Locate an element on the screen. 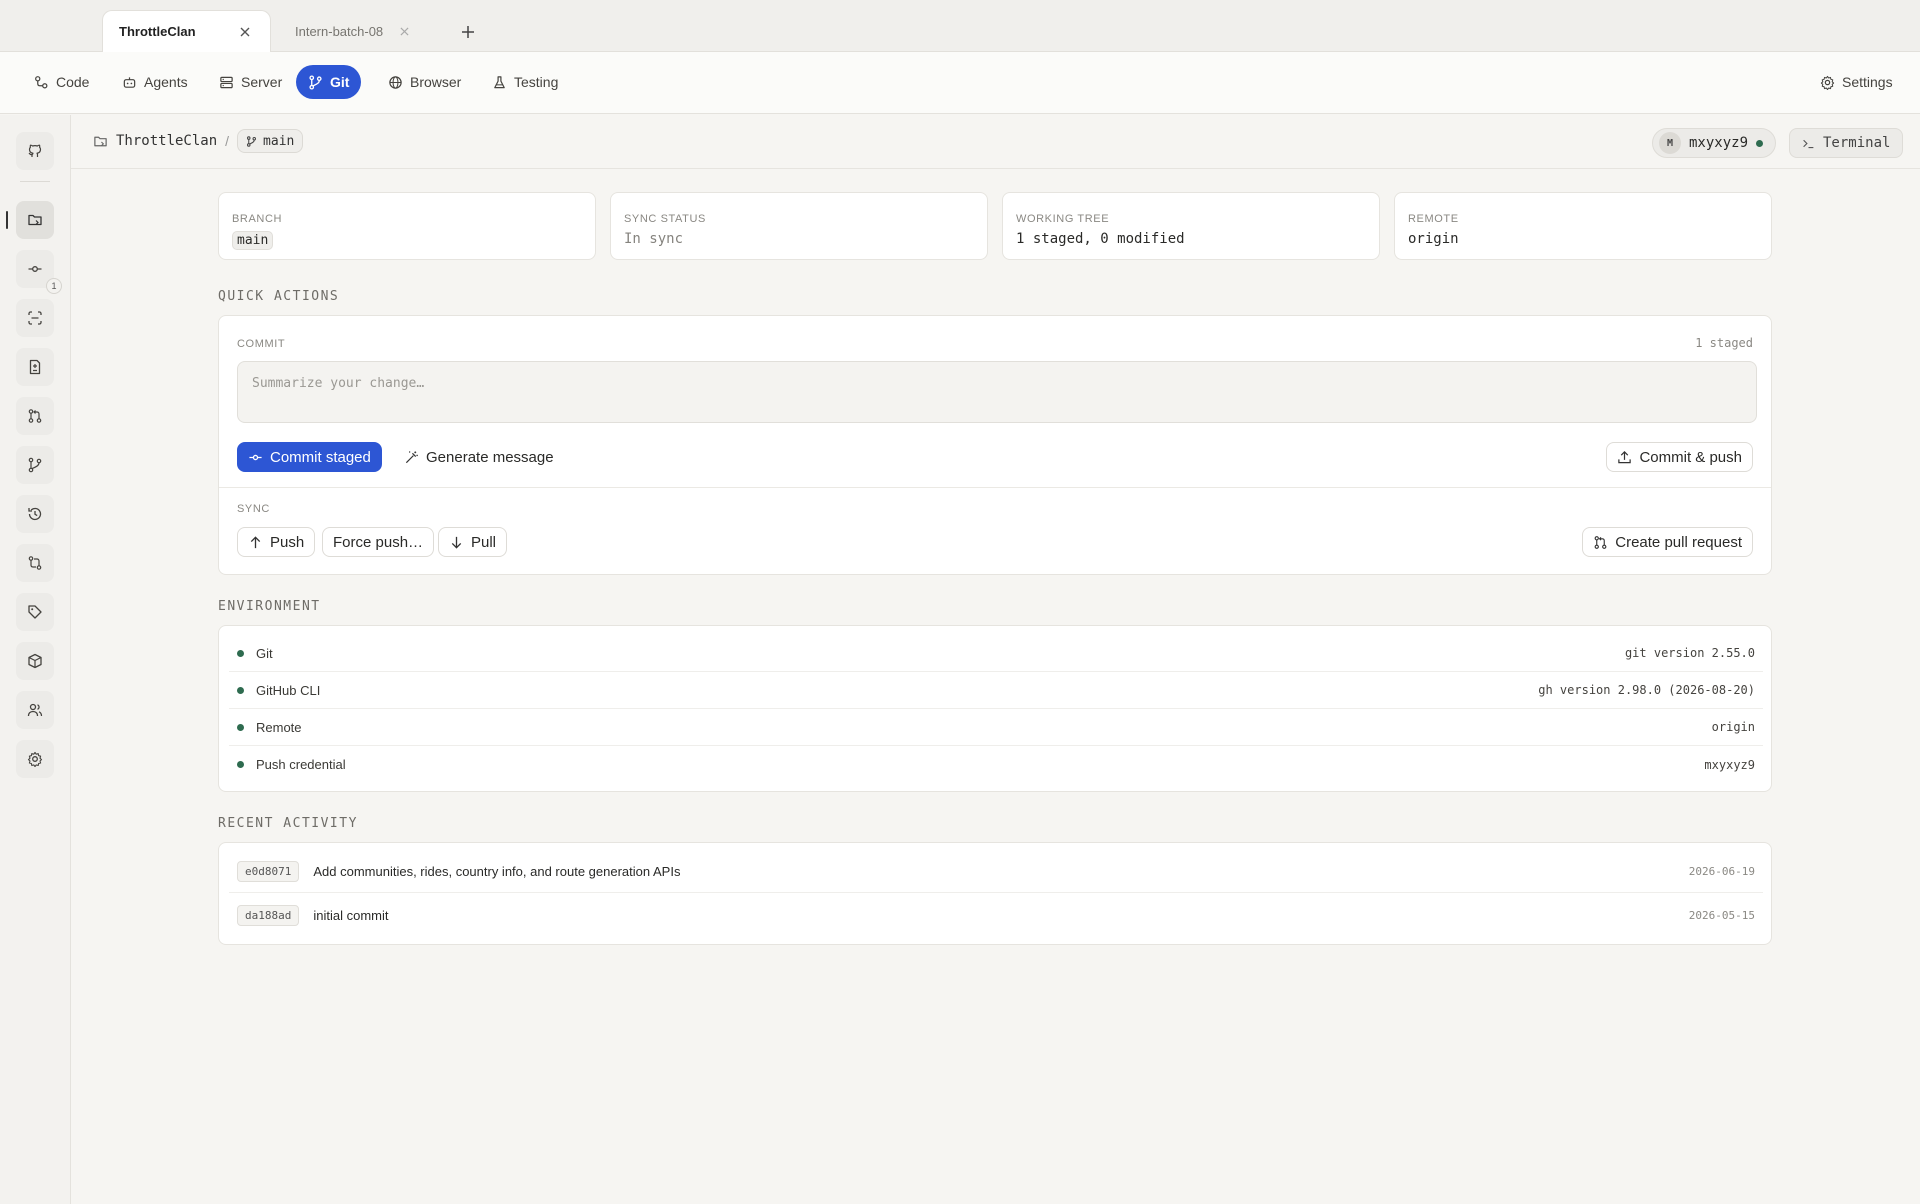 The width and height of the screenshot is (1920, 1204). stat-label: BRANCH is located at coordinates (257, 219).